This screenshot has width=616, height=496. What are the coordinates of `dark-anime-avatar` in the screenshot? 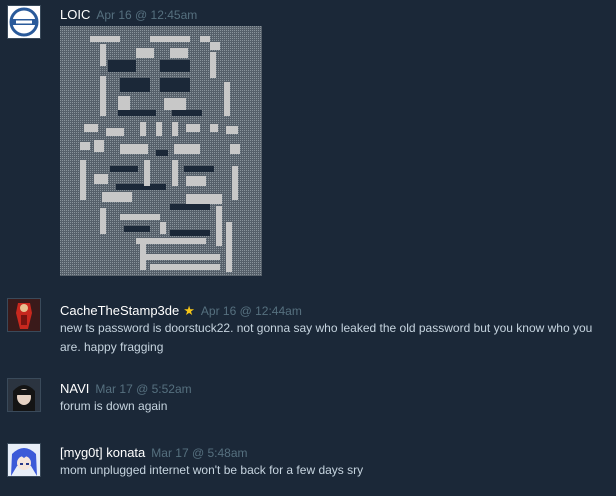 It's located at (24, 395).